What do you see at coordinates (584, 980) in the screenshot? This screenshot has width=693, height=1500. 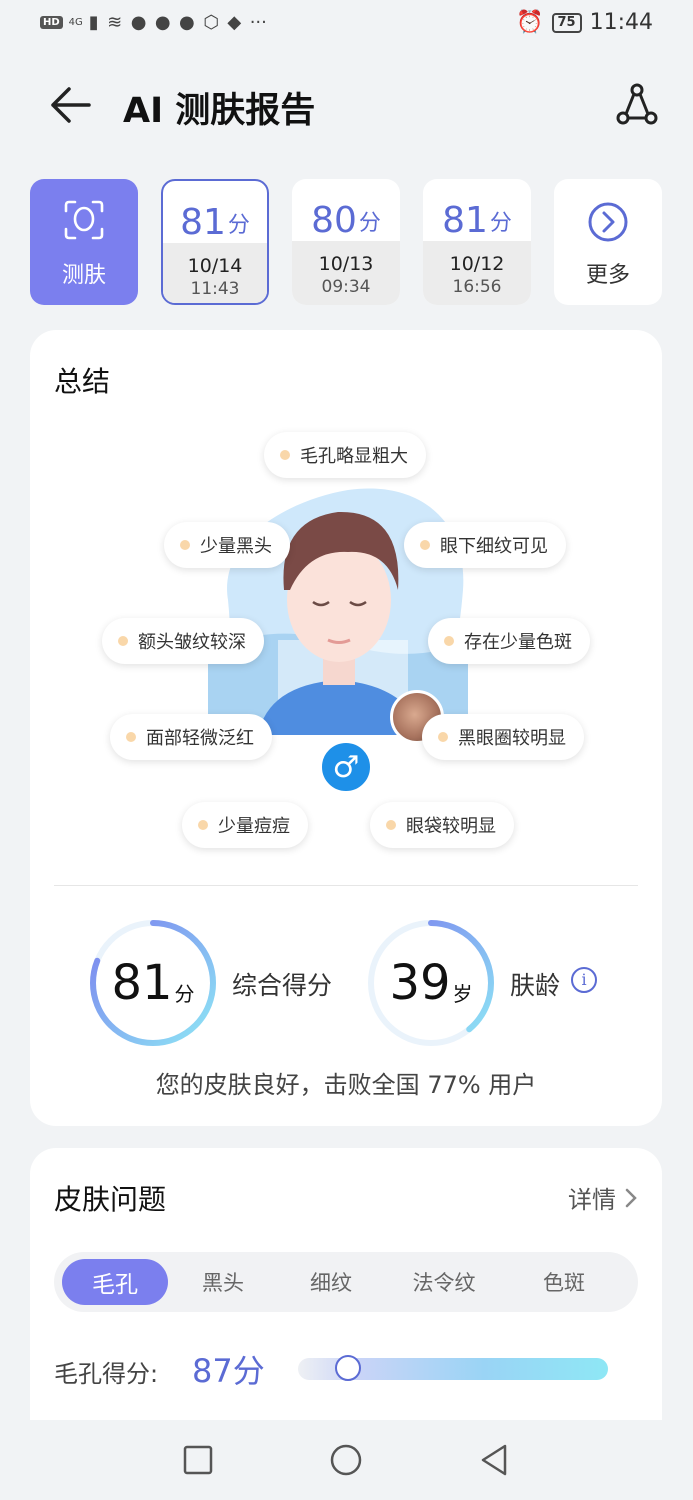 I see `info-icon: i` at bounding box center [584, 980].